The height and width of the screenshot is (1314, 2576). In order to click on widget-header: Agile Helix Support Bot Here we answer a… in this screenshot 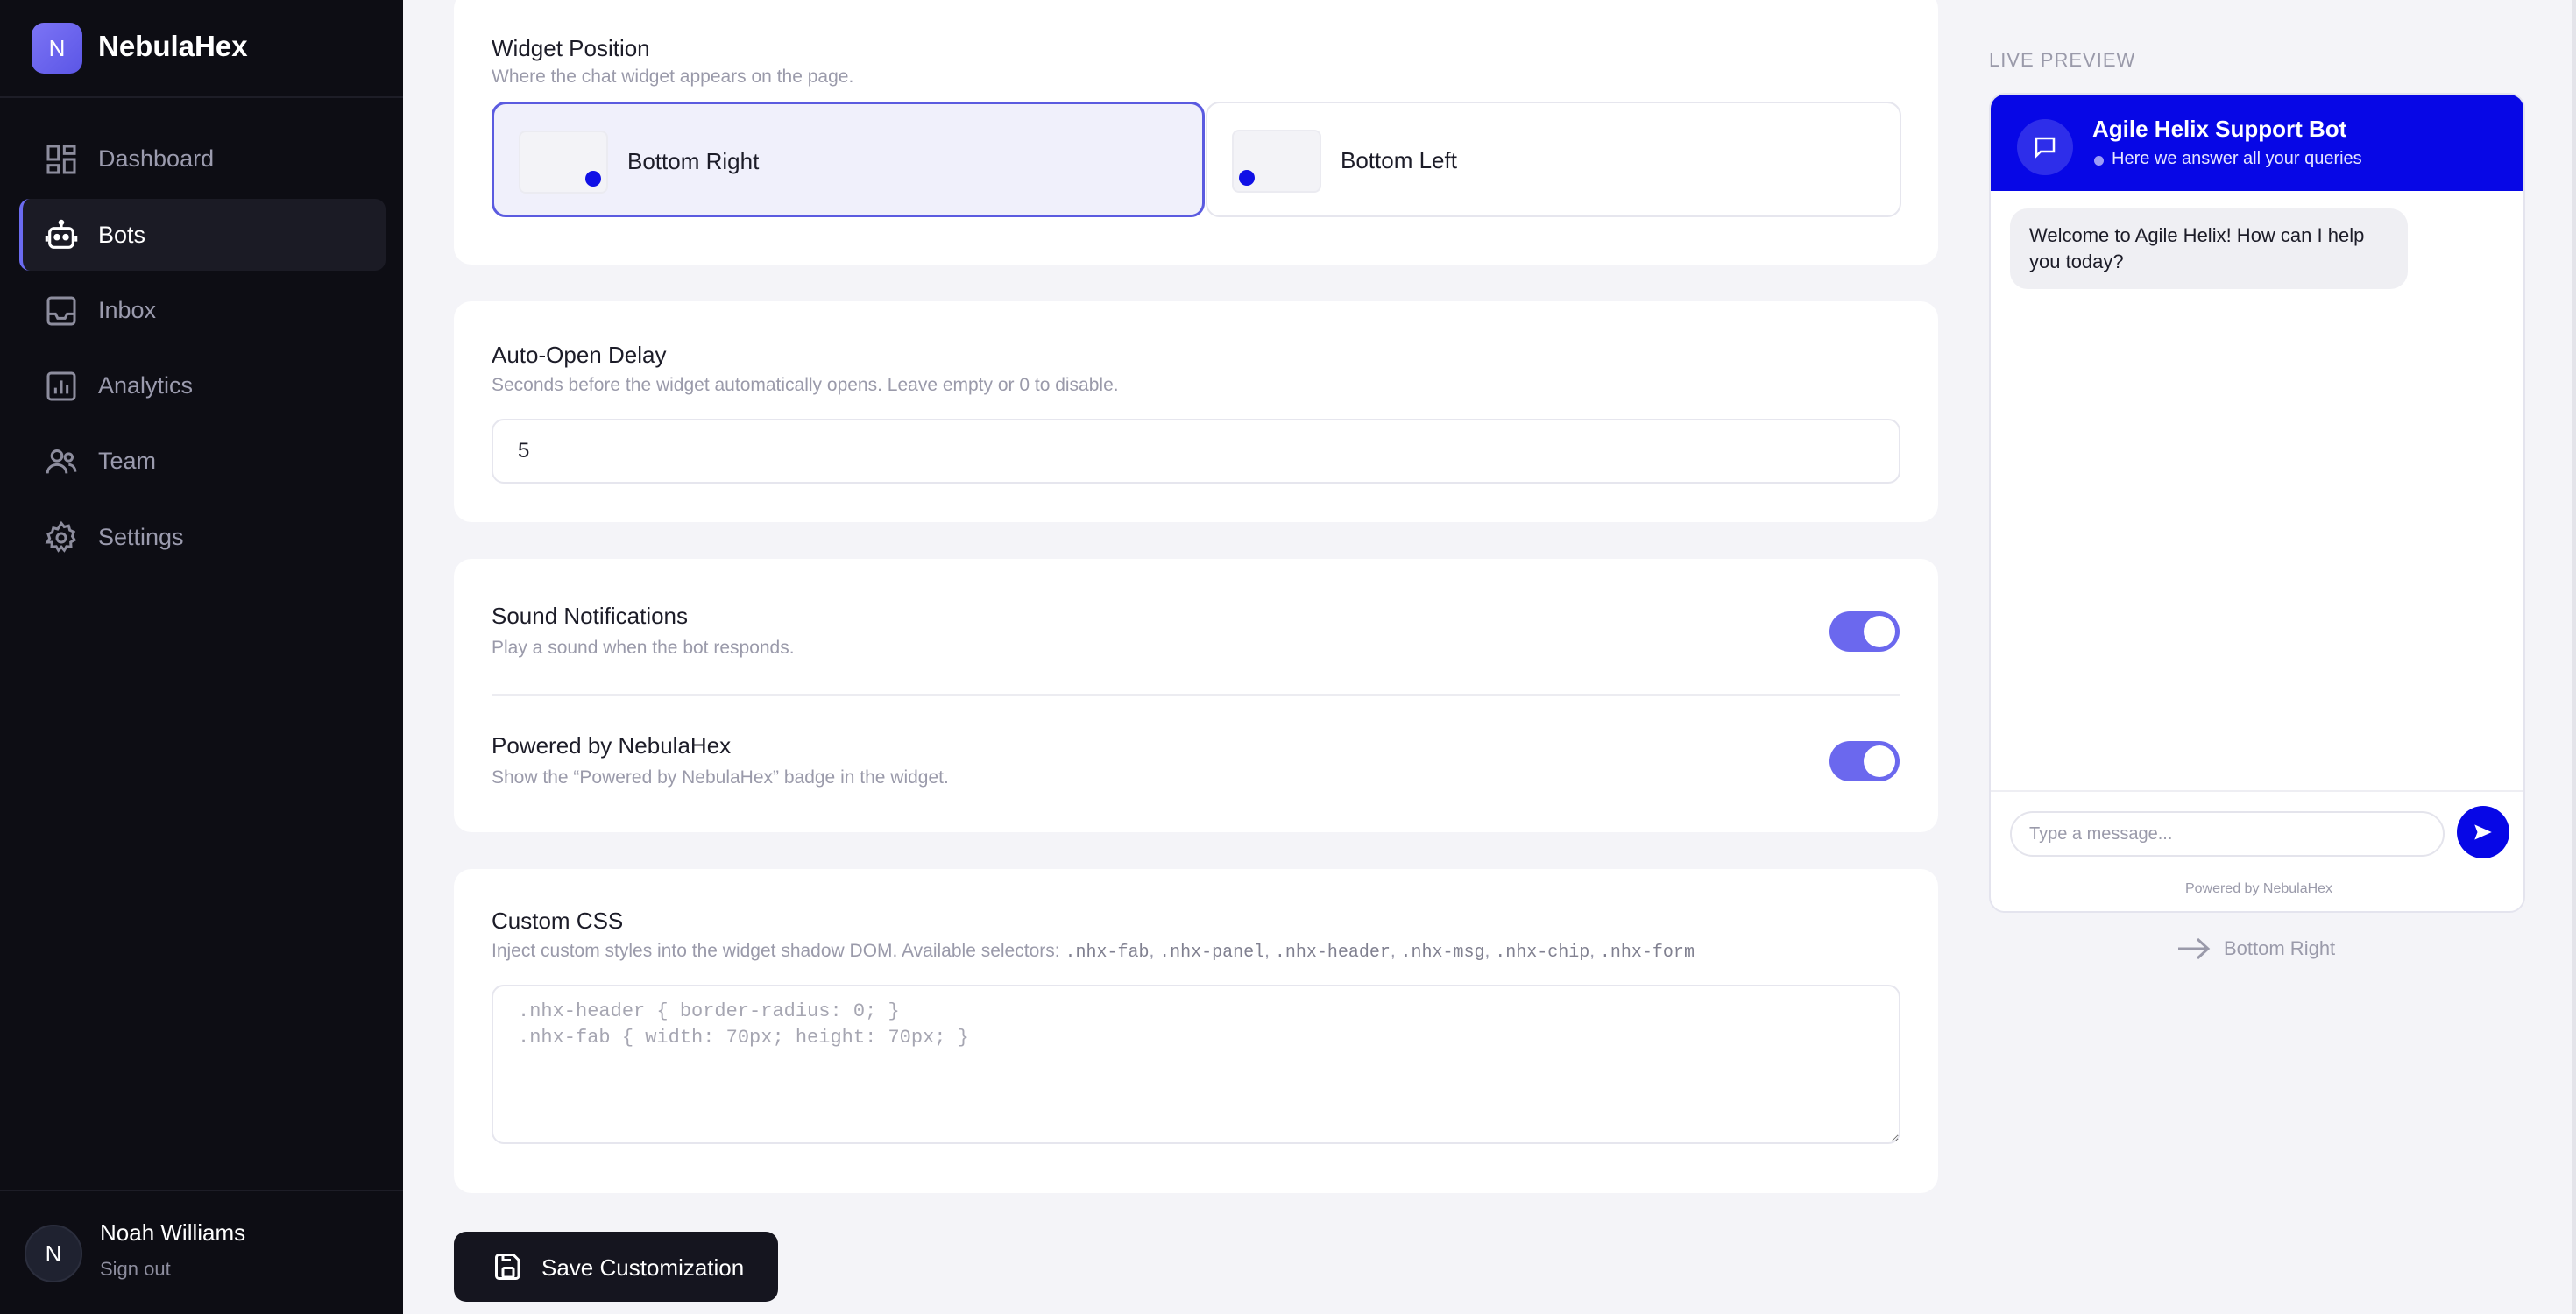, I will do `click(2257, 143)`.